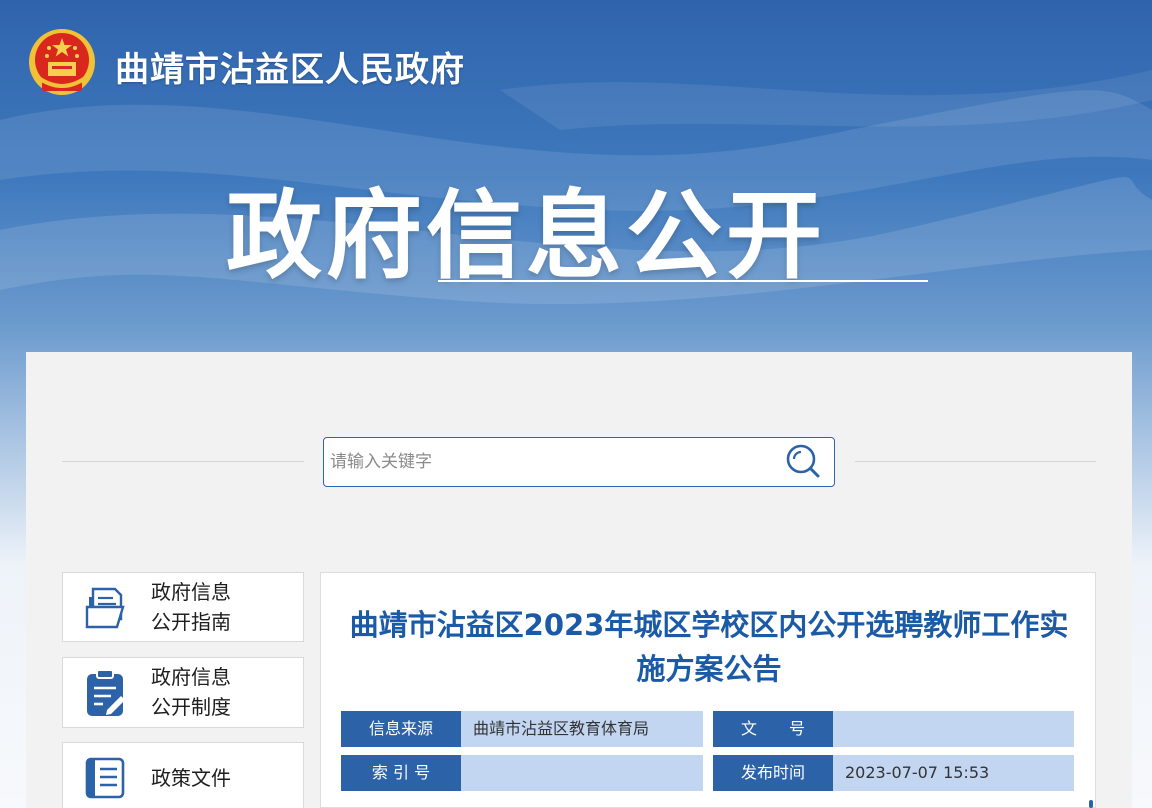  Describe the element at coordinates (953, 773) in the screenshot. I see `meta-date-value: 2023-07-07 15:53` at that location.